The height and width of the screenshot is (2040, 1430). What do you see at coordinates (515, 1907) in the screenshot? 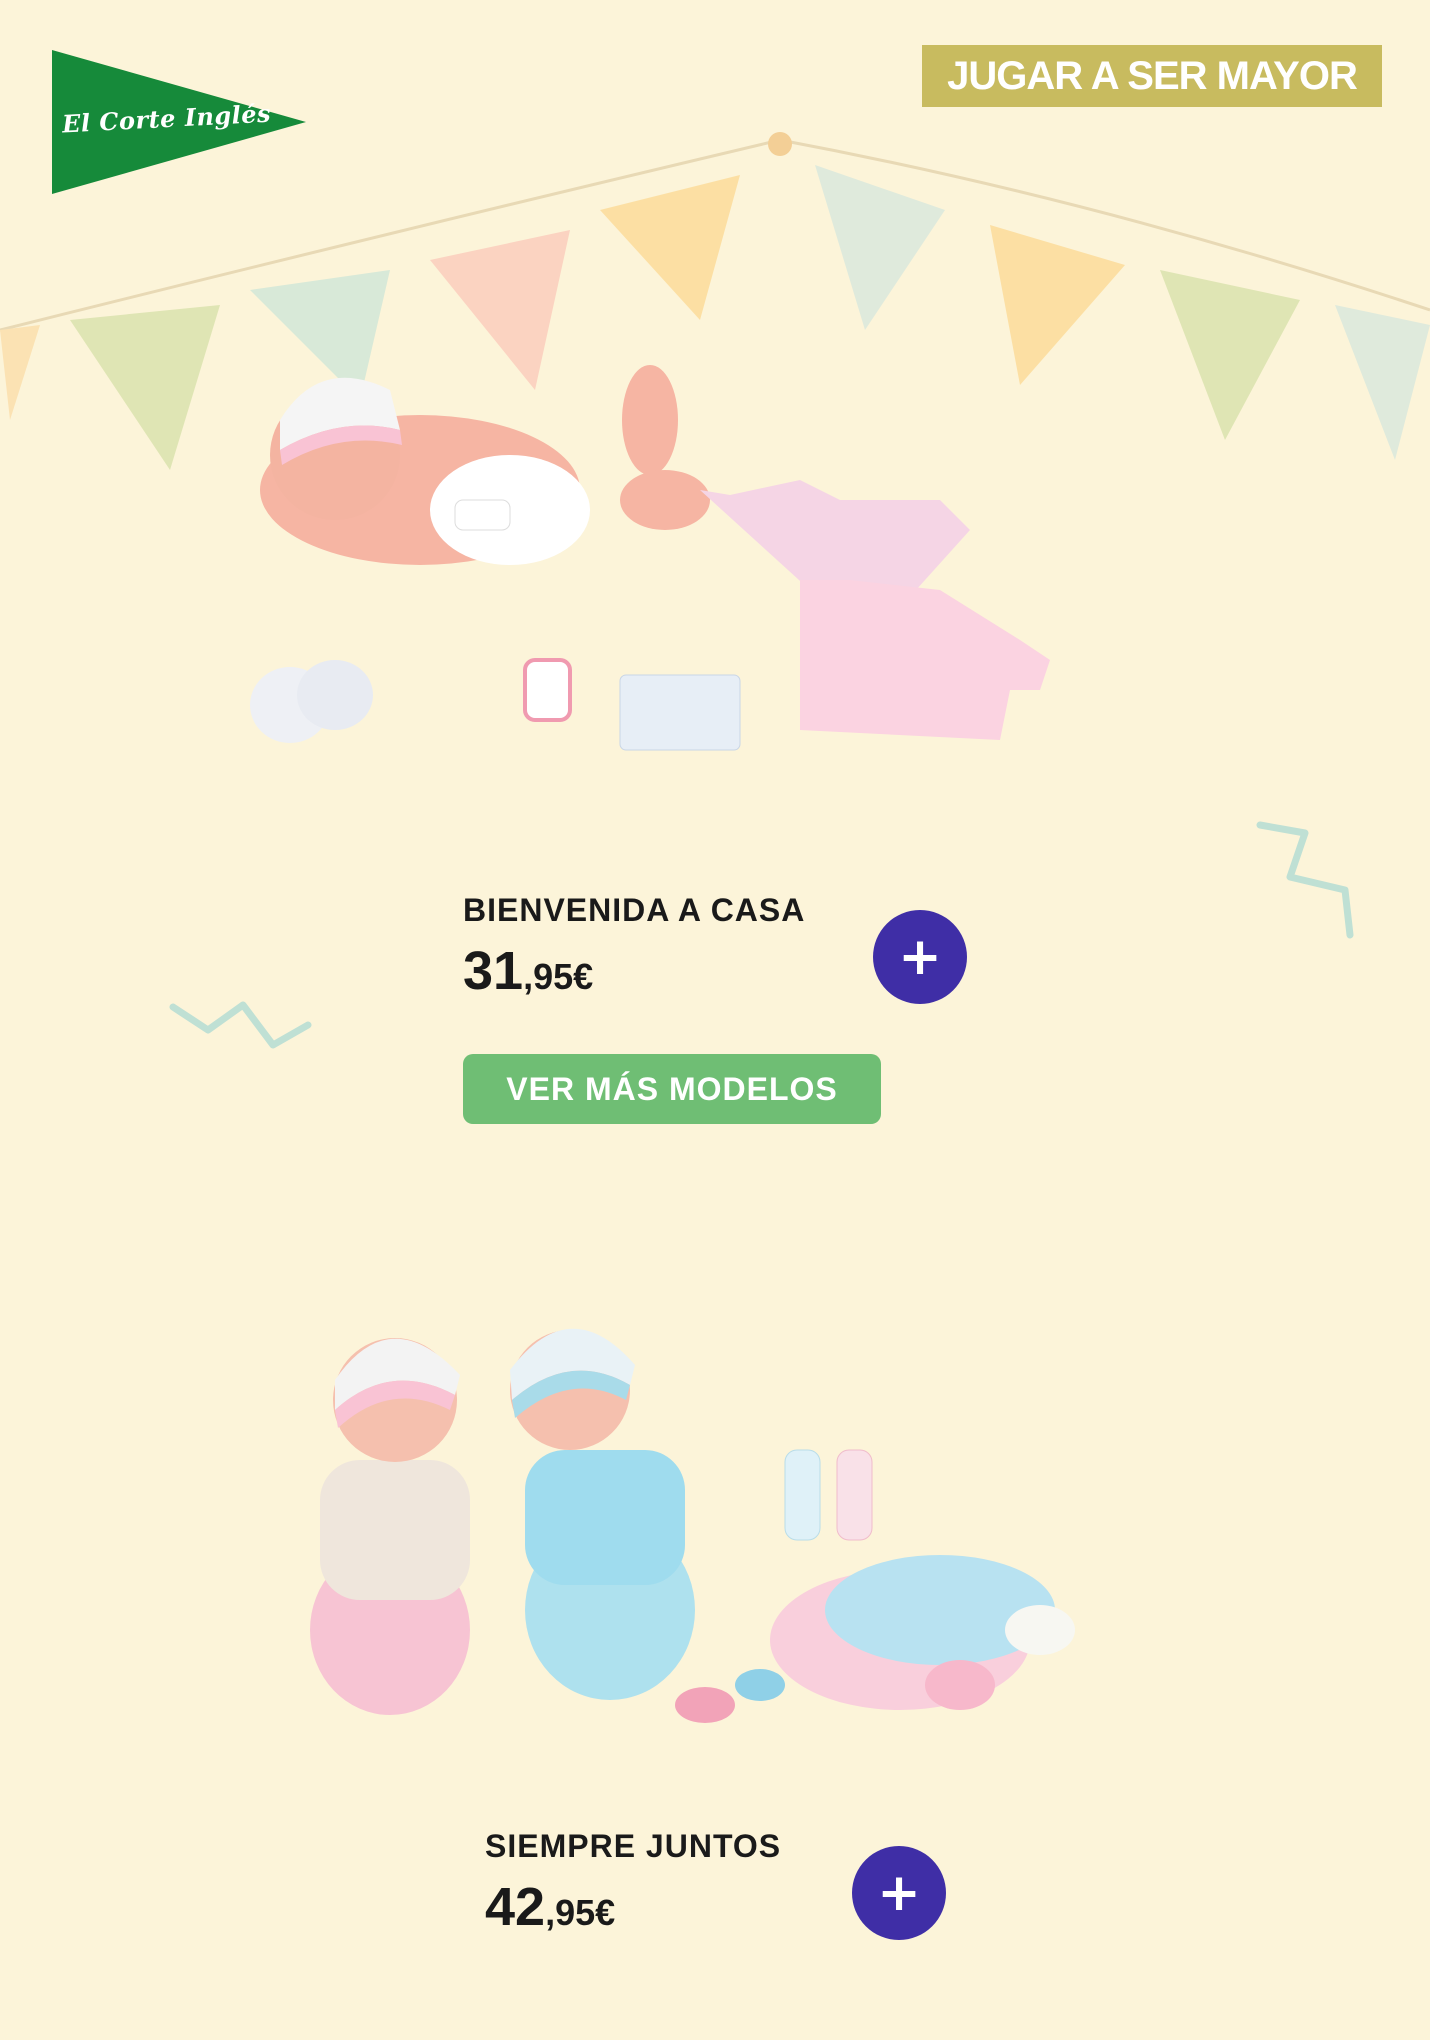
I see `price-integer: 42` at bounding box center [515, 1907].